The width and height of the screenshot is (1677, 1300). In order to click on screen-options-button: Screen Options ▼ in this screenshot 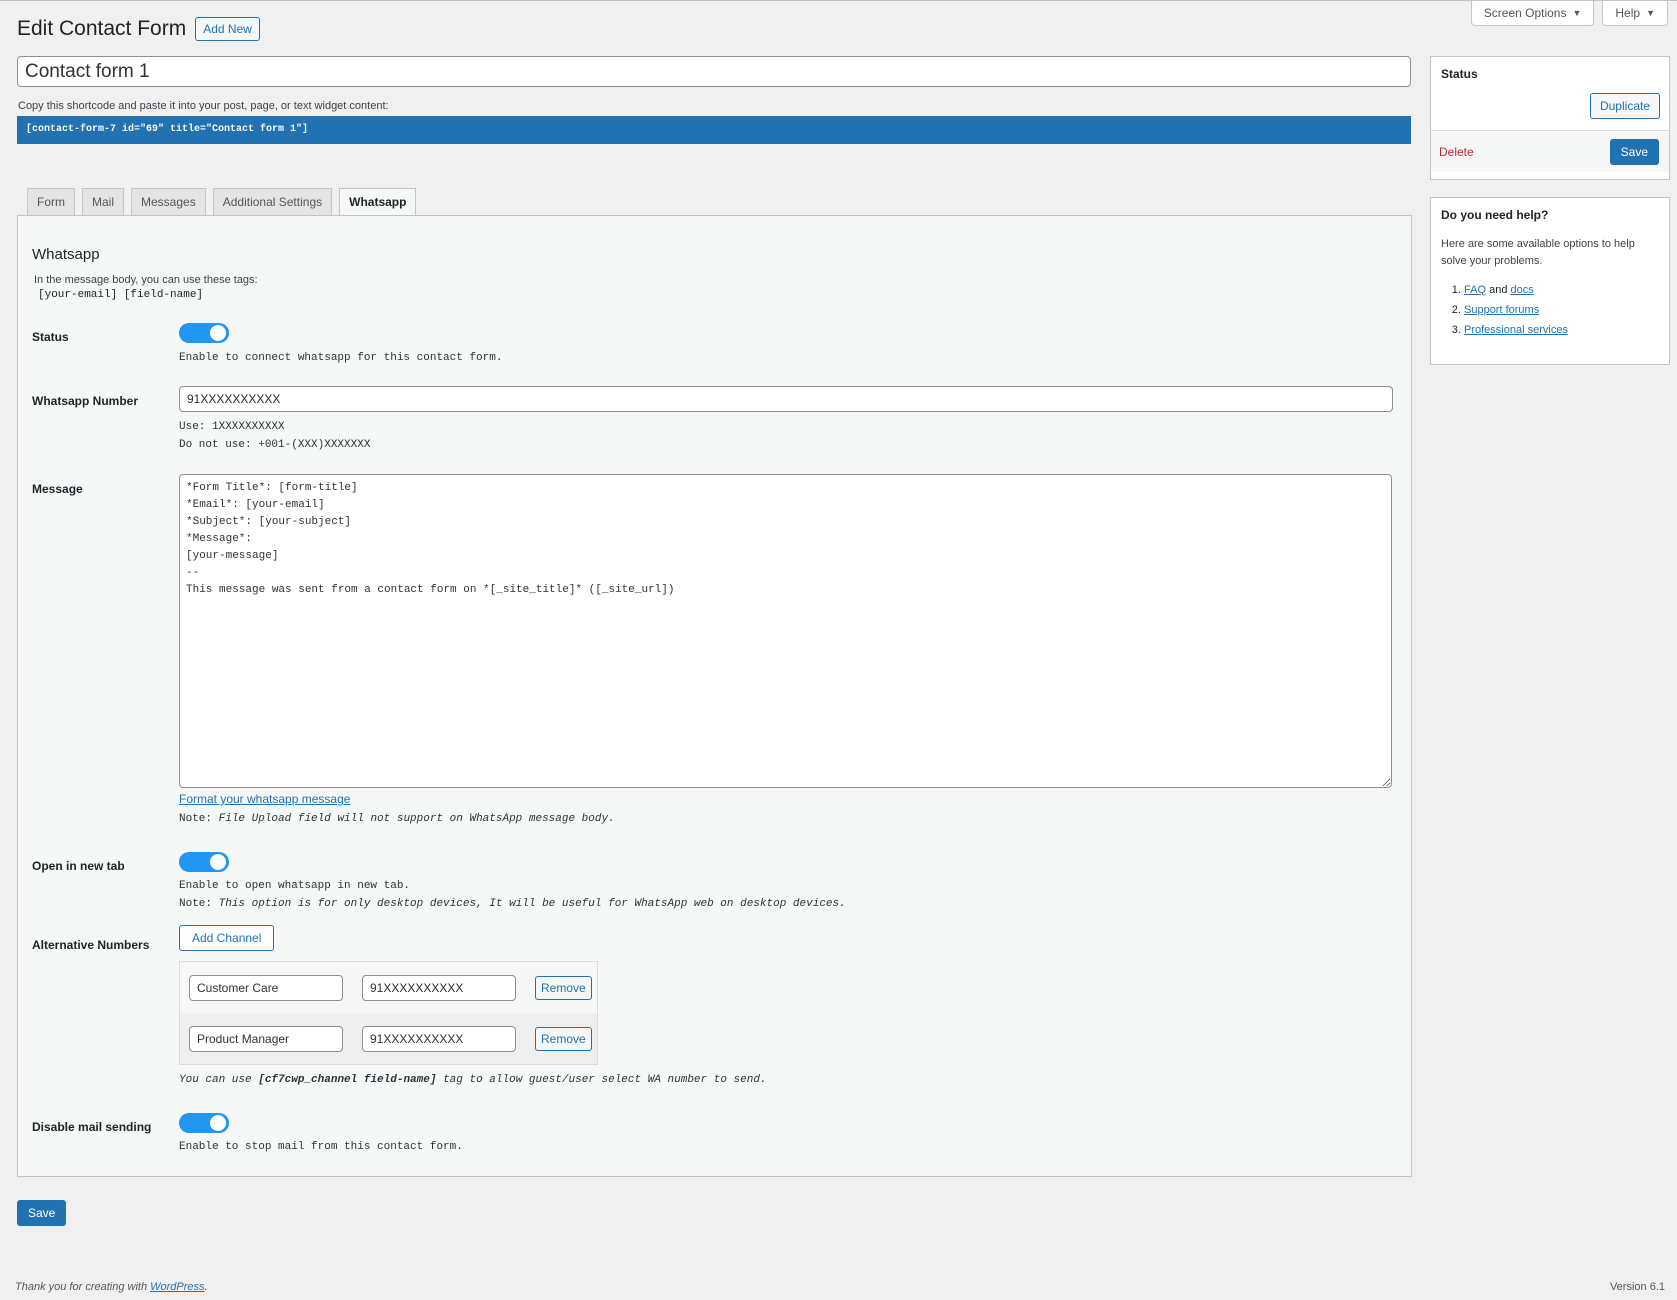, I will do `click(1532, 13)`.